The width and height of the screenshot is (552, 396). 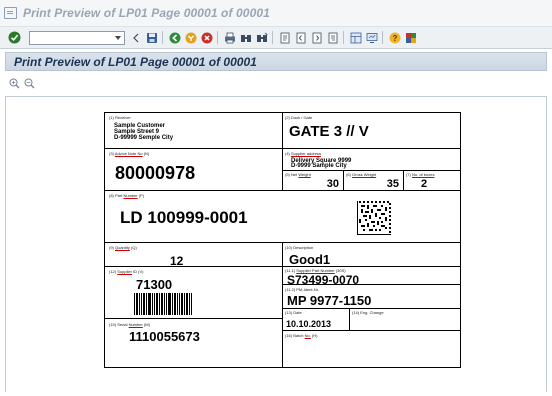 What do you see at coordinates (152, 38) in the screenshot?
I see `save-icon` at bounding box center [152, 38].